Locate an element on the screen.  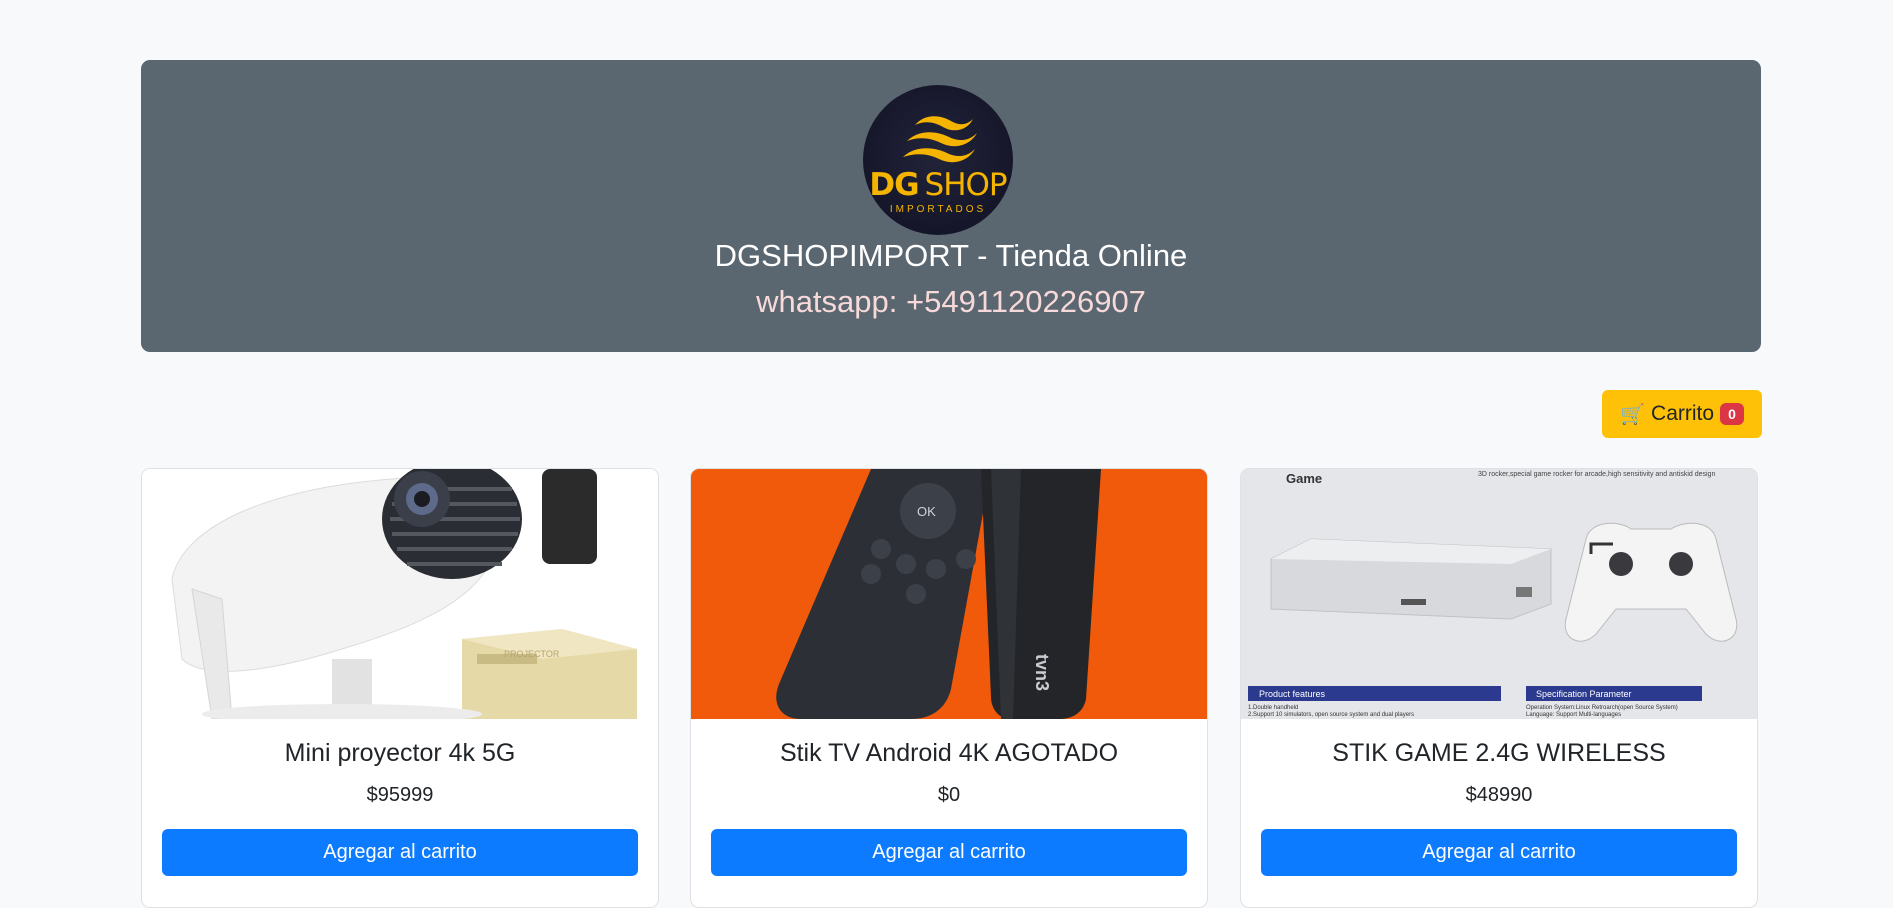
svg-text: PROJECTOR is located at coordinates (532, 654).